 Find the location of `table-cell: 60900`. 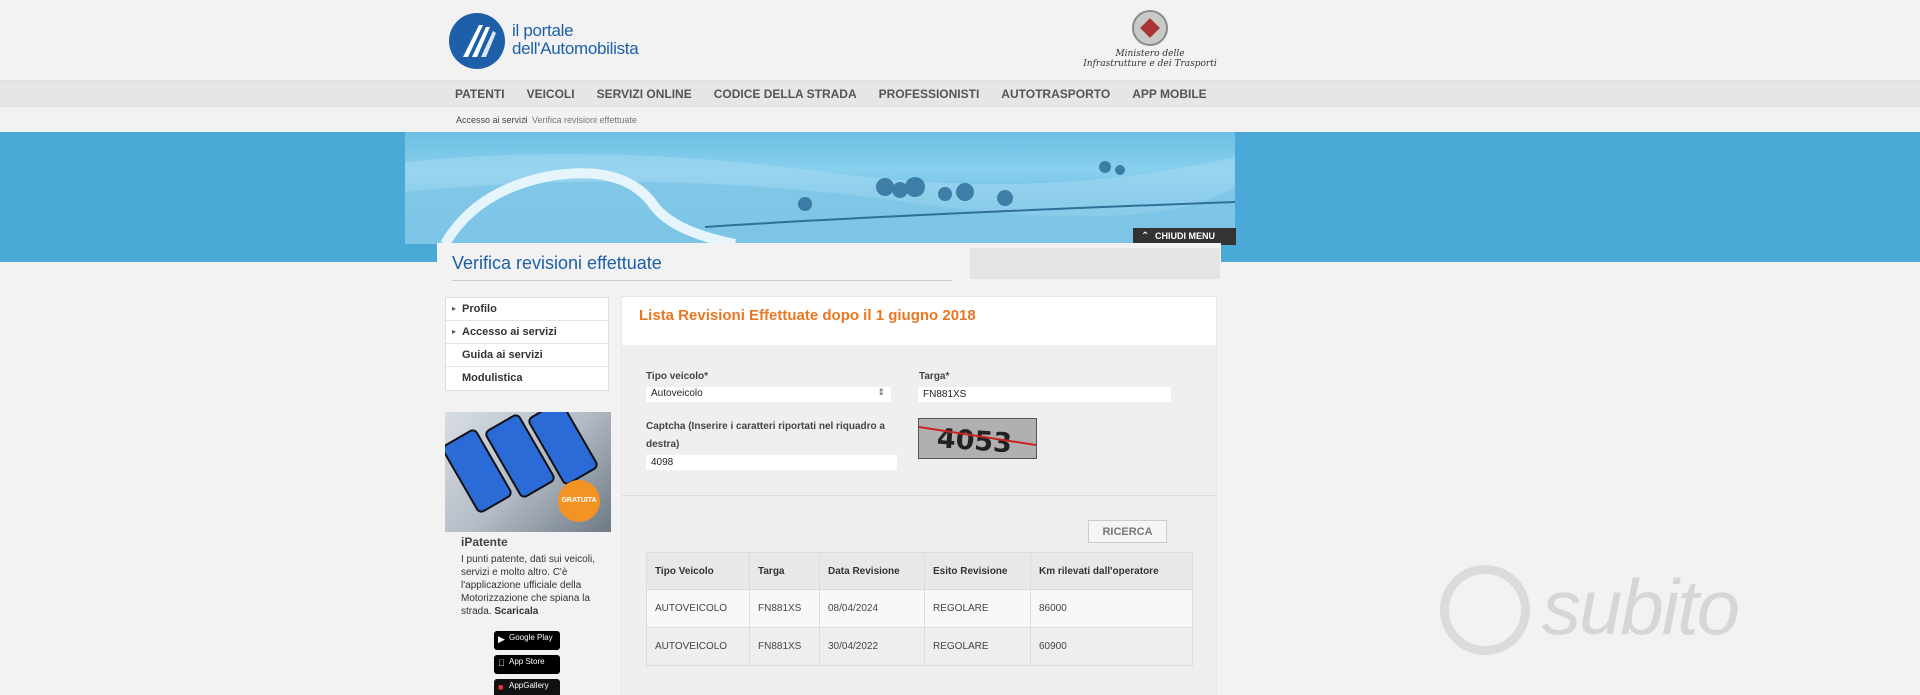

table-cell: 60900 is located at coordinates (1111, 646).